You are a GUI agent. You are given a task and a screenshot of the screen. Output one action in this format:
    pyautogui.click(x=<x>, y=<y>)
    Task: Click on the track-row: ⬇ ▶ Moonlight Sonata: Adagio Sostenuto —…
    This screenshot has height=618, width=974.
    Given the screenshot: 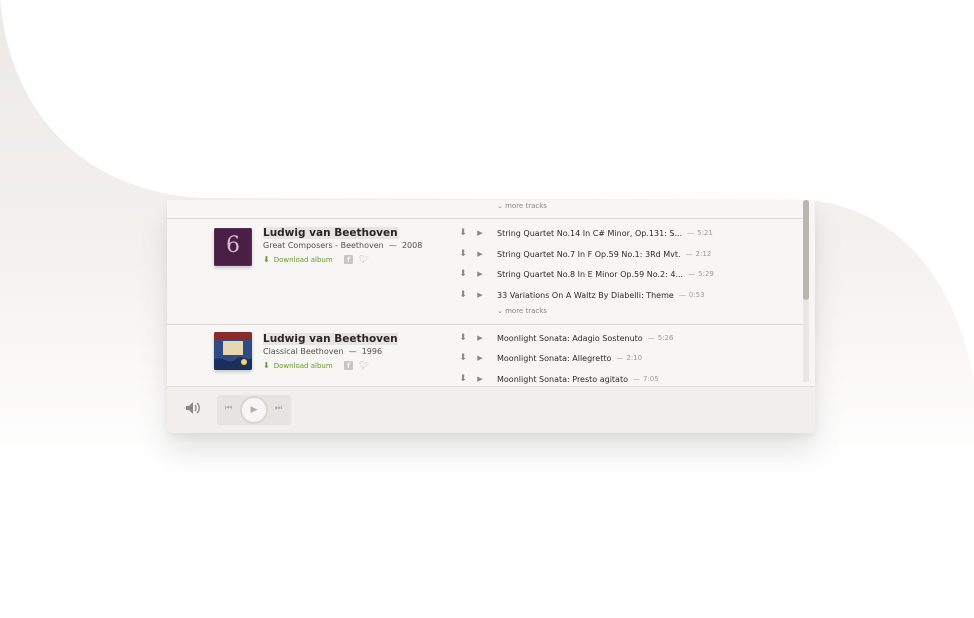 What is the action you would take?
    pyautogui.click(x=565, y=338)
    